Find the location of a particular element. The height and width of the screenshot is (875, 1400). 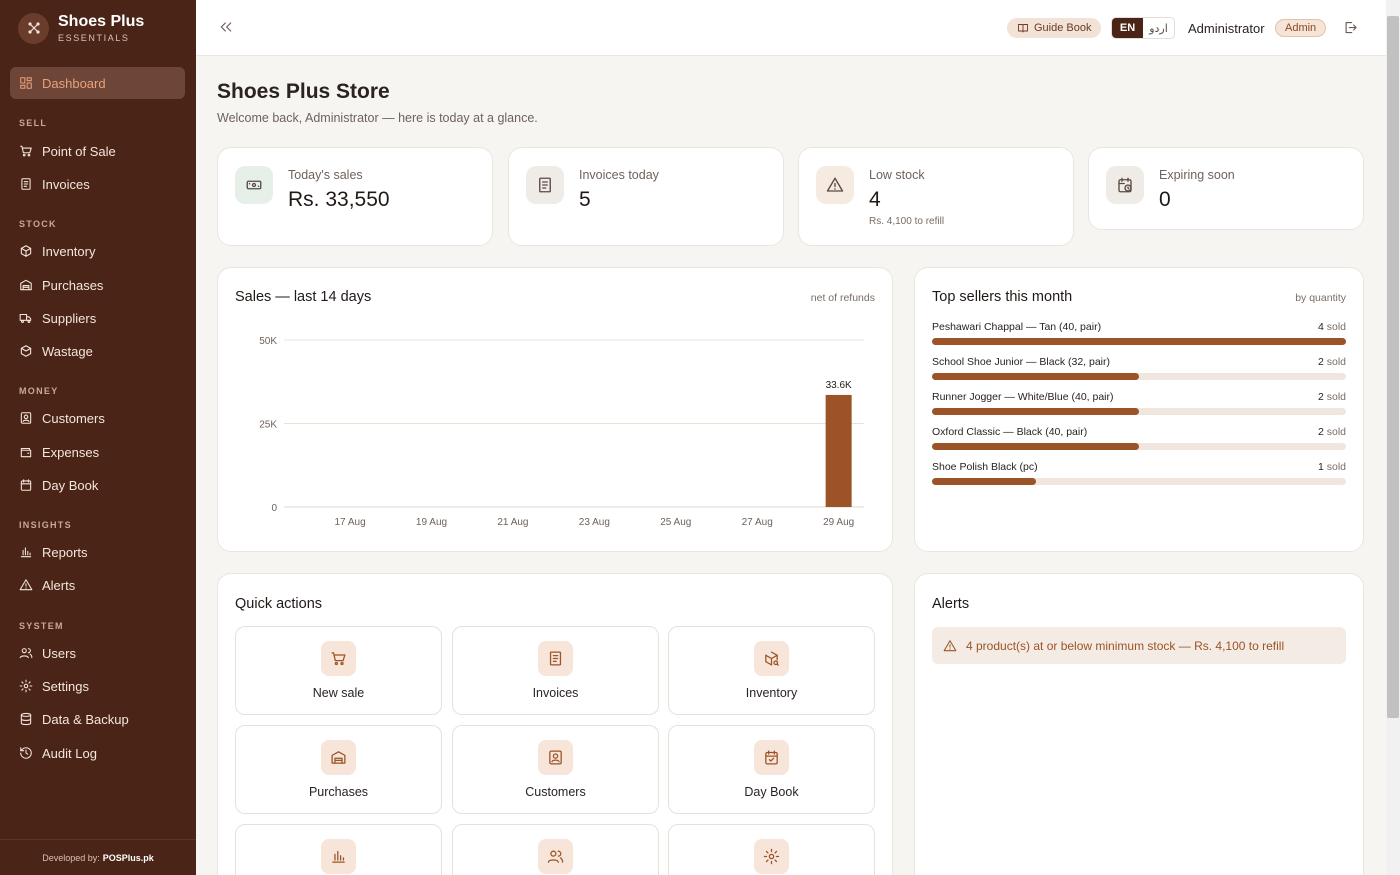

warehouse-icon is located at coordinates (26, 285).